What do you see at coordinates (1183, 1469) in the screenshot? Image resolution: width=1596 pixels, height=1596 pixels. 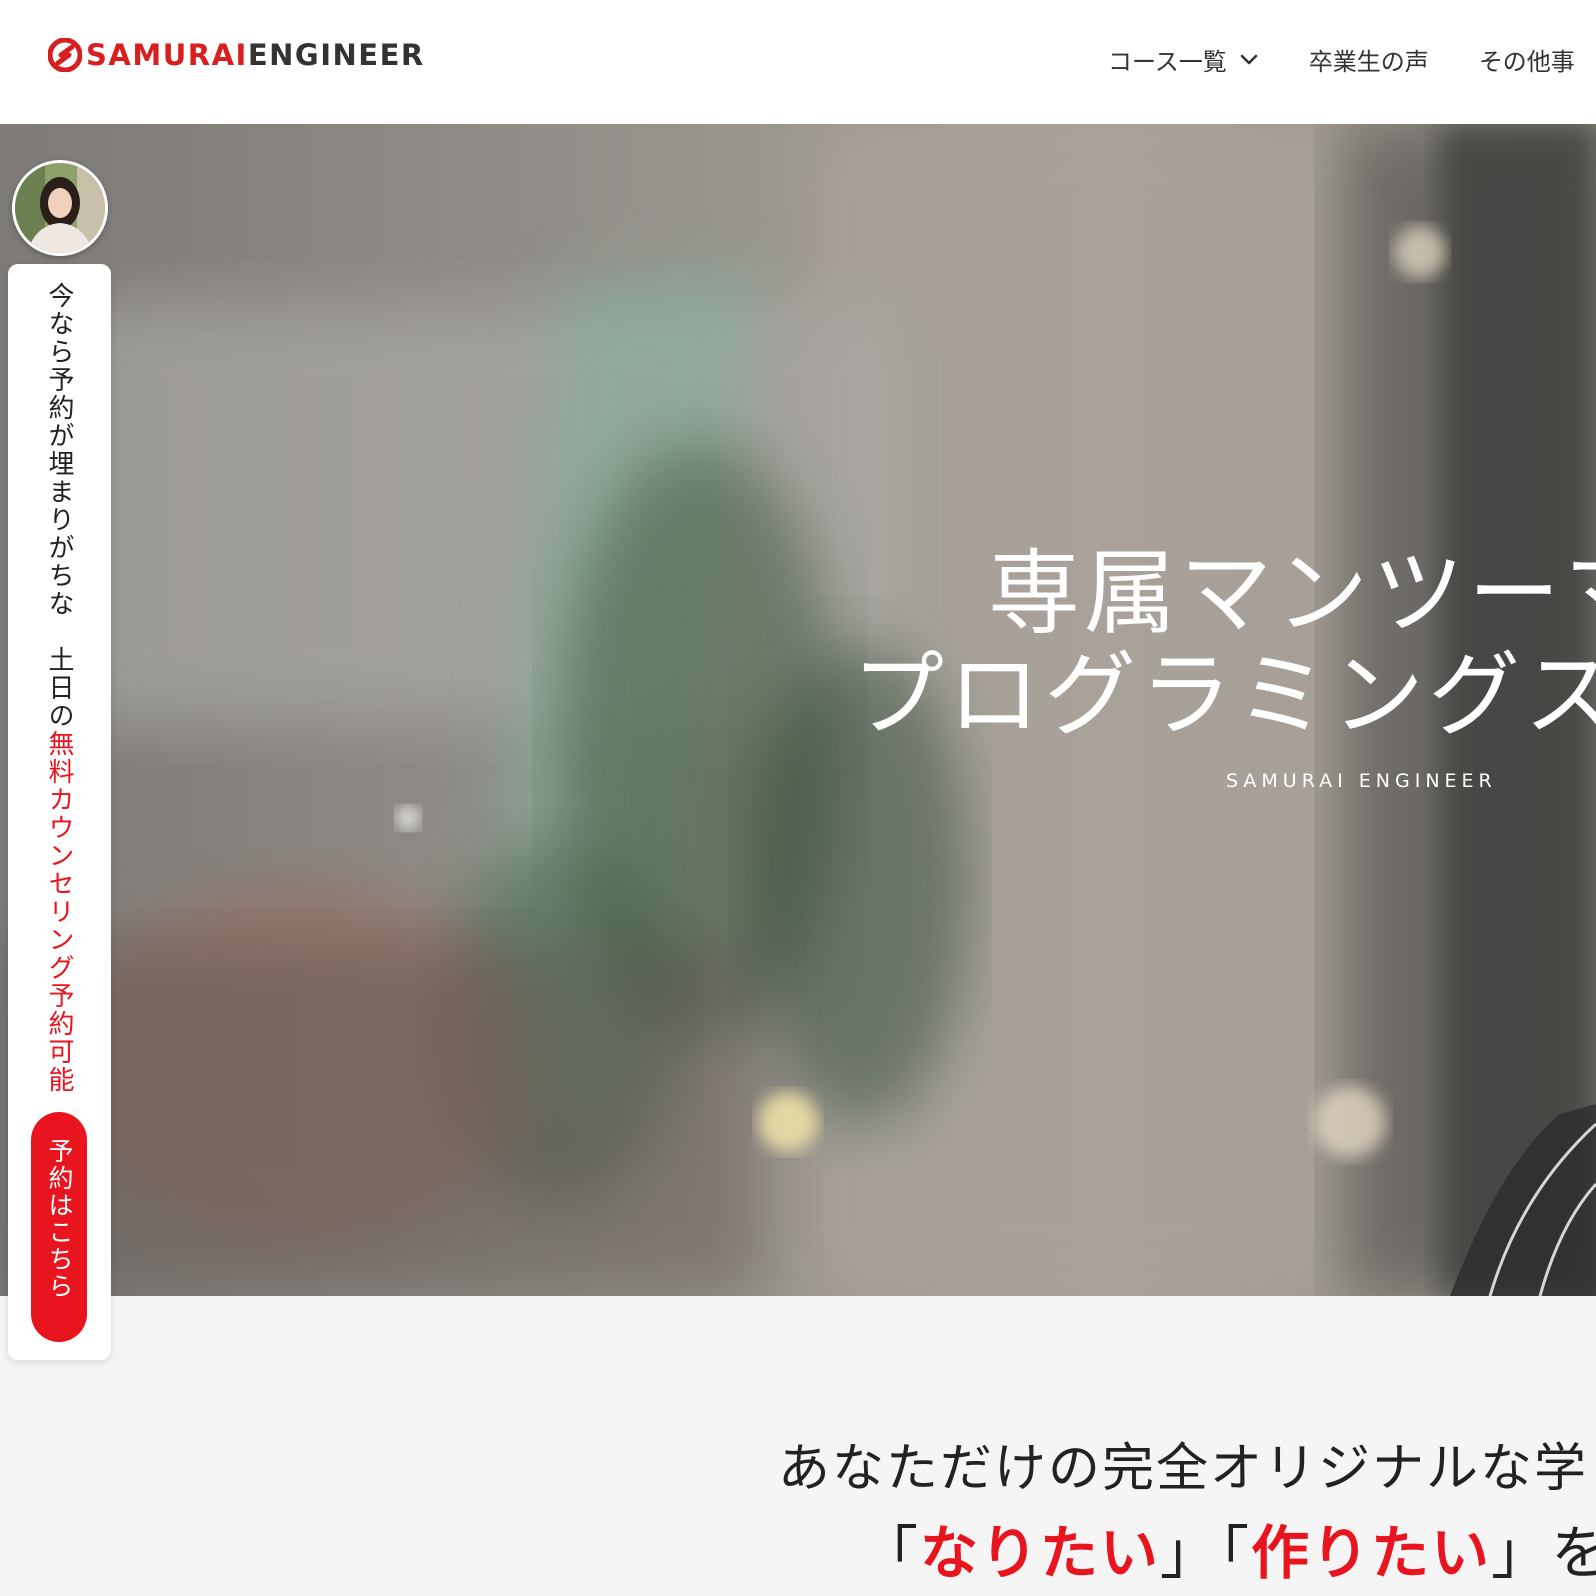 I see `lead-heading-line1: あなただけの完全オリジナルな学` at bounding box center [1183, 1469].